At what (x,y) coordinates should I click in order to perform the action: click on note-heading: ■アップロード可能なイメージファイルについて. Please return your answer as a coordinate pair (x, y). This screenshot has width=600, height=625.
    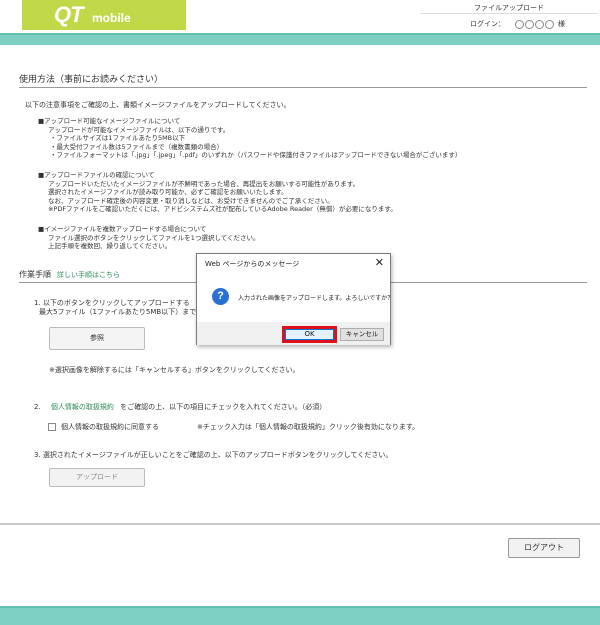
    Looking at the image, I should click on (109, 121).